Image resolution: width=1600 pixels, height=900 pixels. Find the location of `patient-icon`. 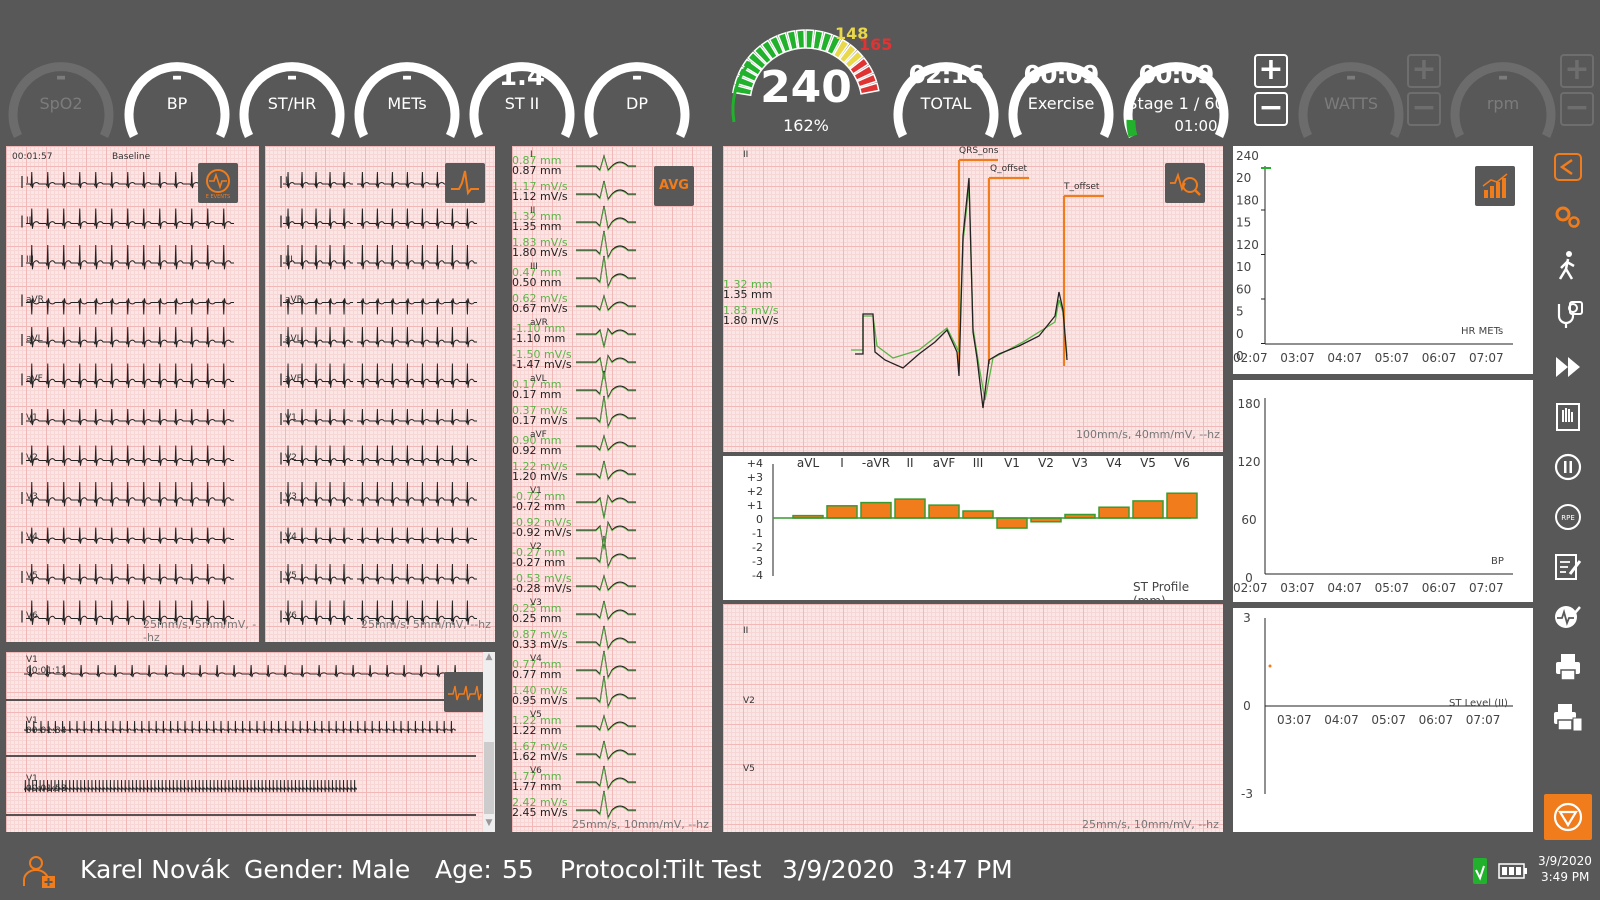

patient-icon is located at coordinates (40, 872).